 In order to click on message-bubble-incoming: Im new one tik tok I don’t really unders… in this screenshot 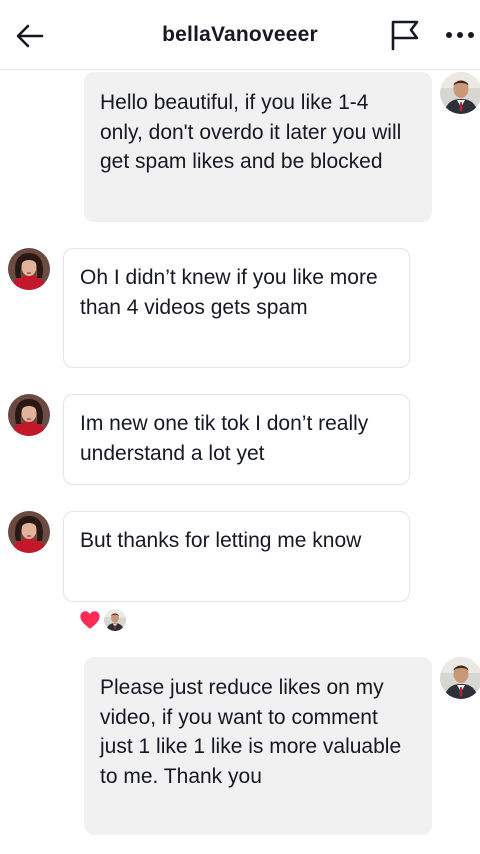, I will do `click(236, 439)`.